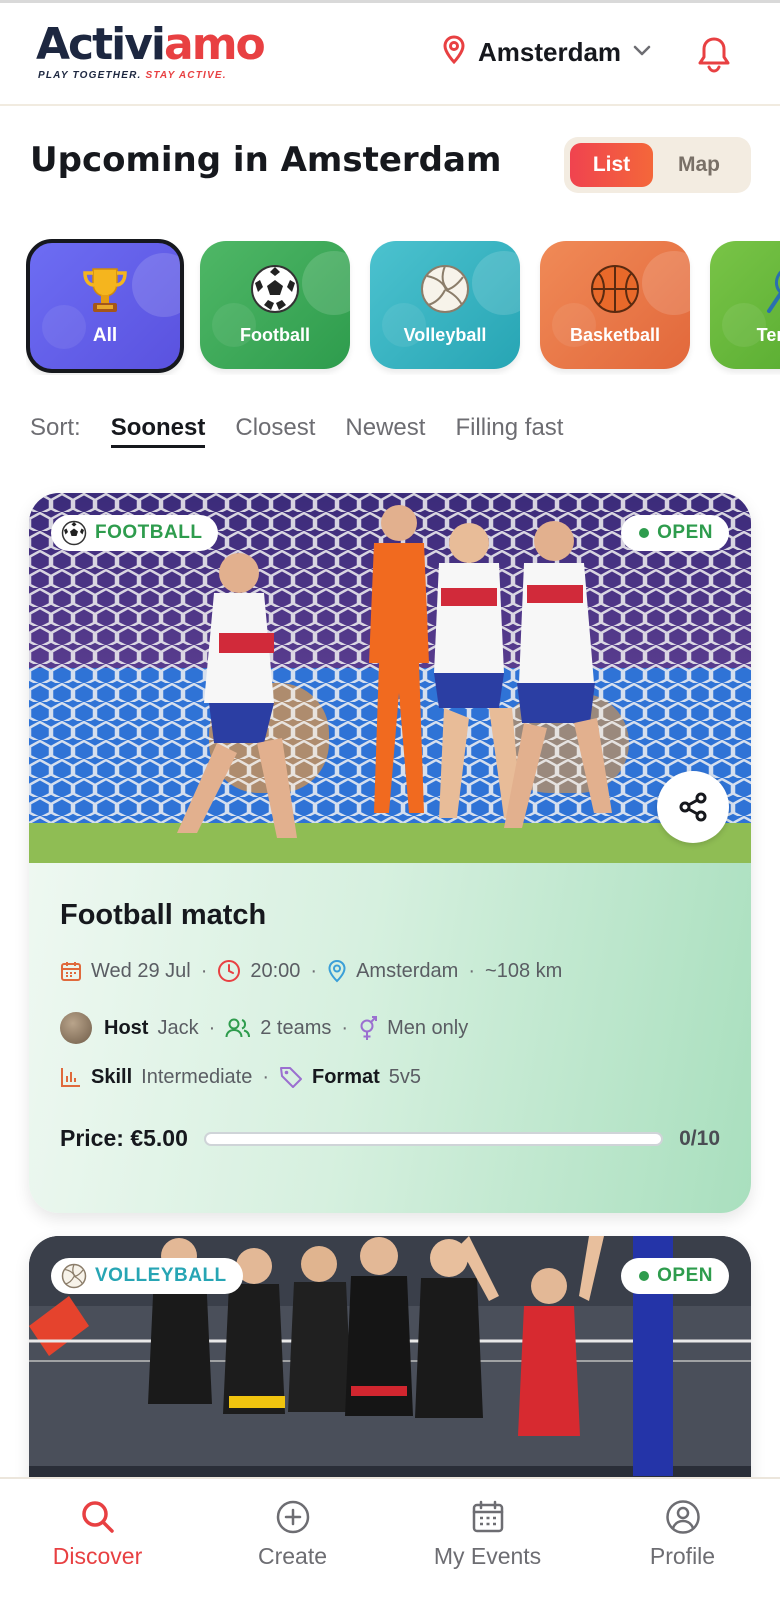 This screenshot has width=780, height=1597. Describe the element at coordinates (292, 1556) in the screenshot. I see `nav-label: Create` at that location.